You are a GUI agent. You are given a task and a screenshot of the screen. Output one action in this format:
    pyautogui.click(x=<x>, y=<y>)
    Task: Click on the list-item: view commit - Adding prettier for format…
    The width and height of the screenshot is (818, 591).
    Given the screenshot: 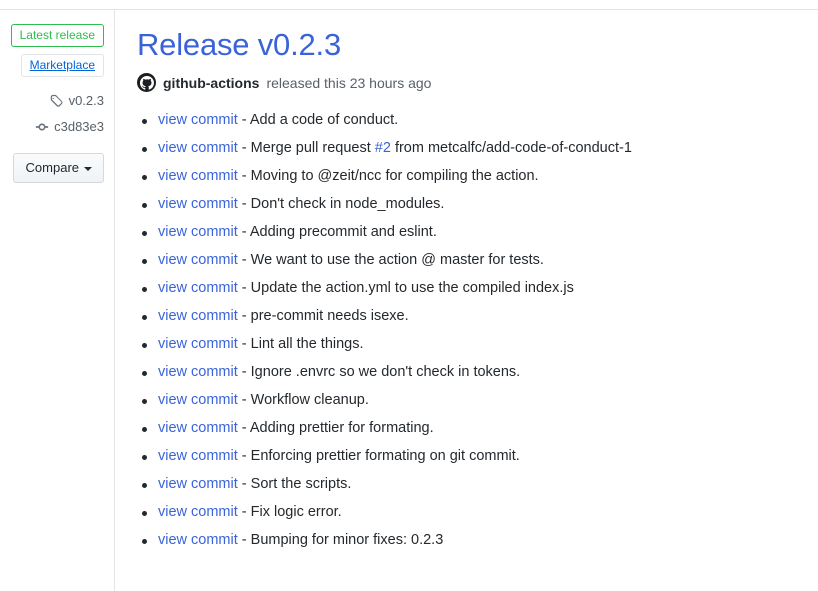 What is the action you would take?
    pyautogui.click(x=477, y=428)
    